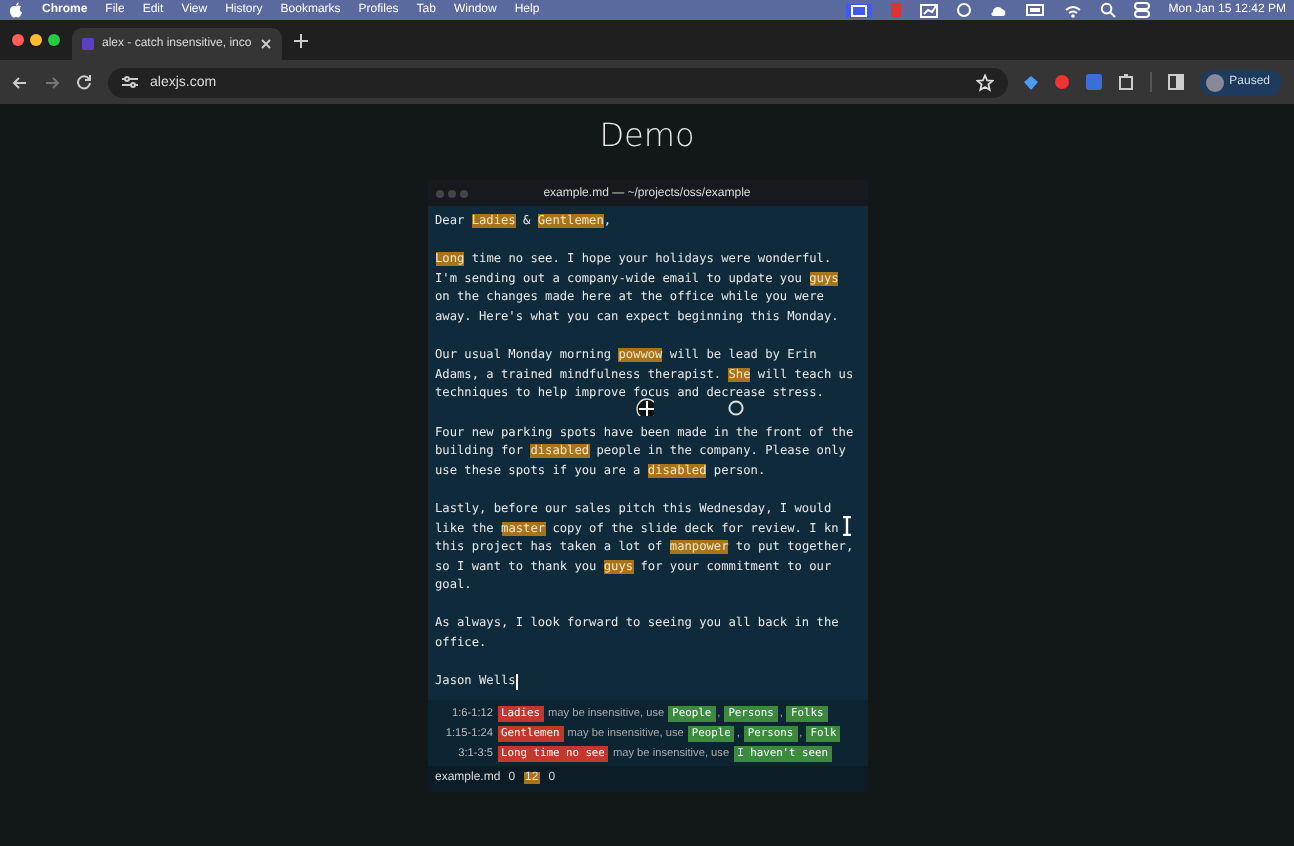 Image resolution: width=1294 pixels, height=846 pixels. What do you see at coordinates (266, 44) in the screenshot?
I see `close-icon` at bounding box center [266, 44].